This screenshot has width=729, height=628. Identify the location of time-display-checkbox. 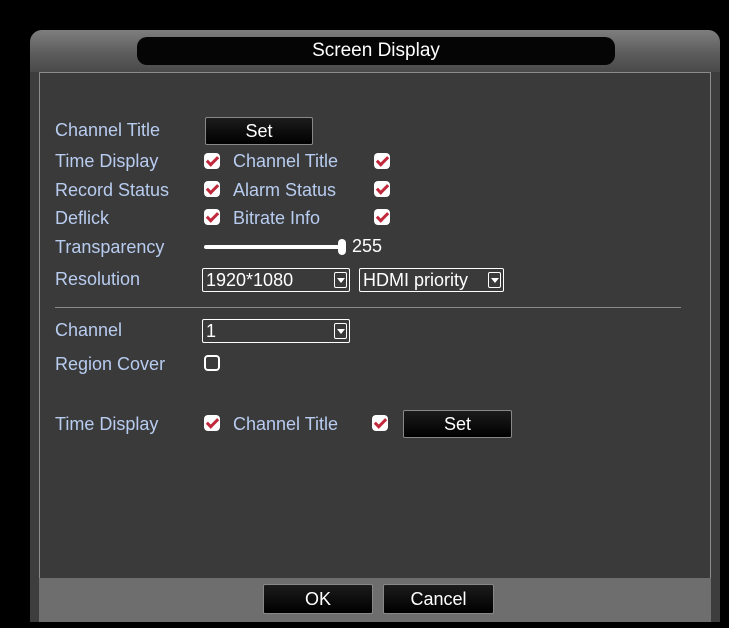
(212, 161).